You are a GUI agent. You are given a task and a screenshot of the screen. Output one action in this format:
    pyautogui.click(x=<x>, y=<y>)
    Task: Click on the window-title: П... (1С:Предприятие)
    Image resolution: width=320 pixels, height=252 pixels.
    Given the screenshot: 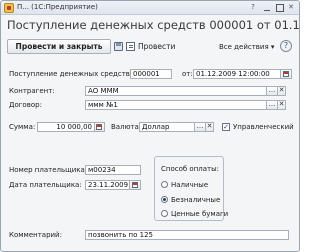 What is the action you would take?
    pyautogui.click(x=57, y=7)
    